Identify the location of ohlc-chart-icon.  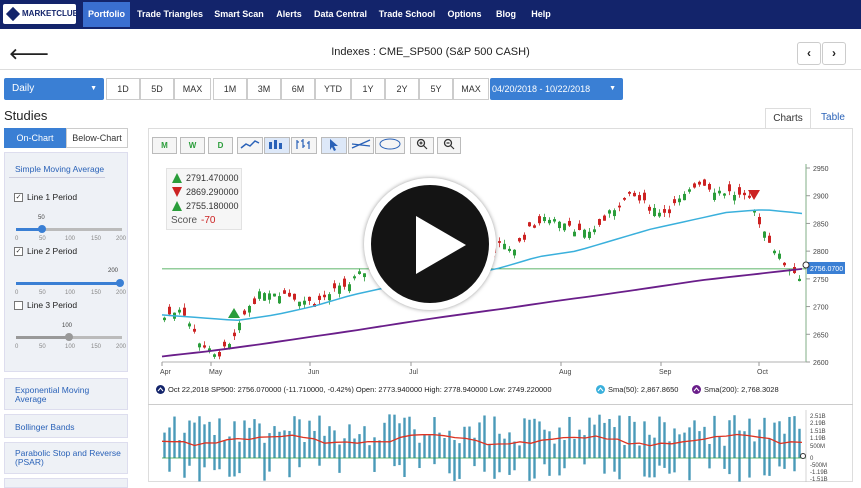
(304, 145).